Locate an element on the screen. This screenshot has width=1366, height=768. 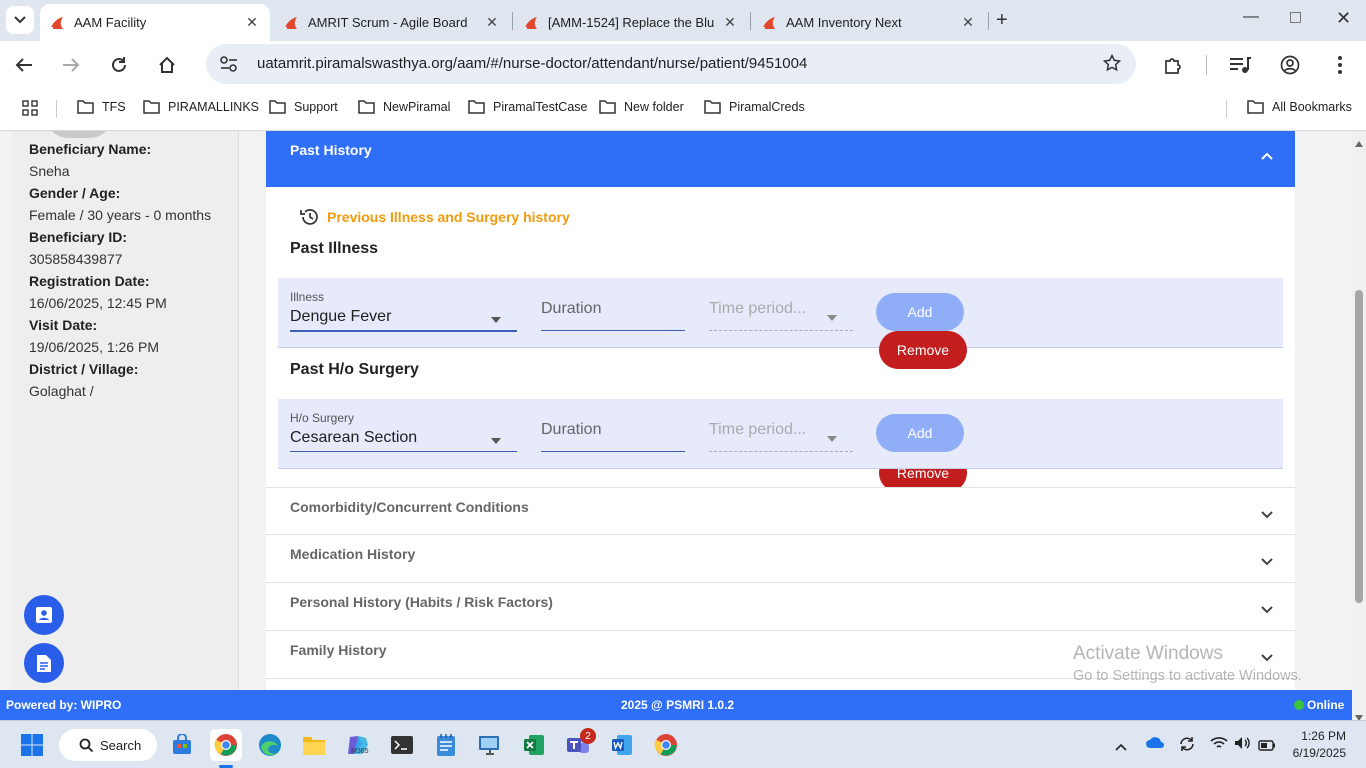
store-icon is located at coordinates (182, 745).